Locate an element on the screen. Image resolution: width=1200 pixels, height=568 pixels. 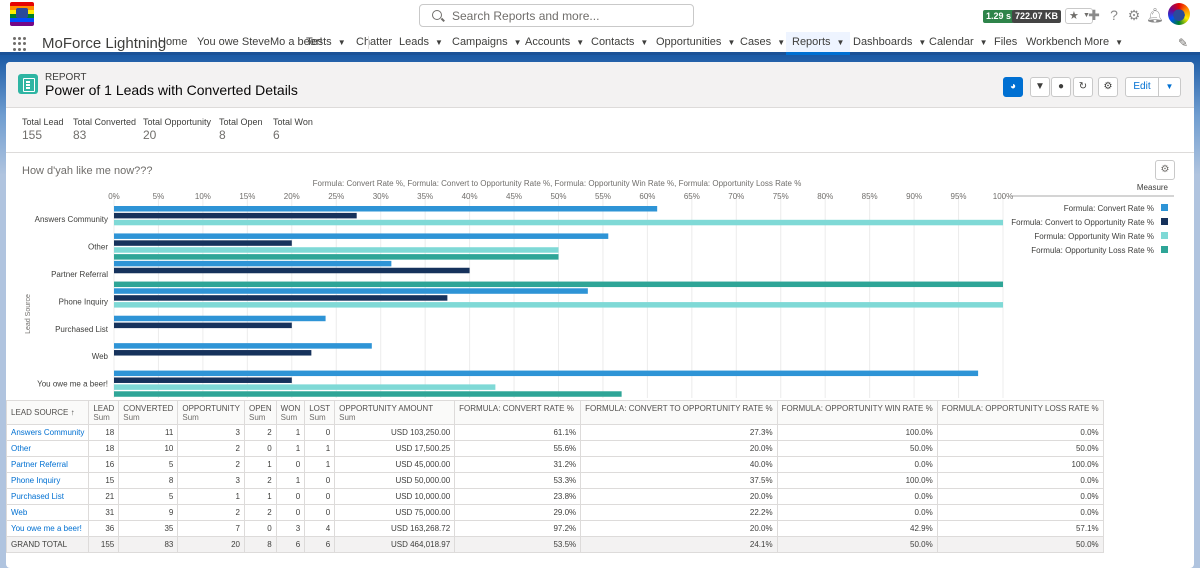
table-cell: 2 is located at coordinates (260, 512).